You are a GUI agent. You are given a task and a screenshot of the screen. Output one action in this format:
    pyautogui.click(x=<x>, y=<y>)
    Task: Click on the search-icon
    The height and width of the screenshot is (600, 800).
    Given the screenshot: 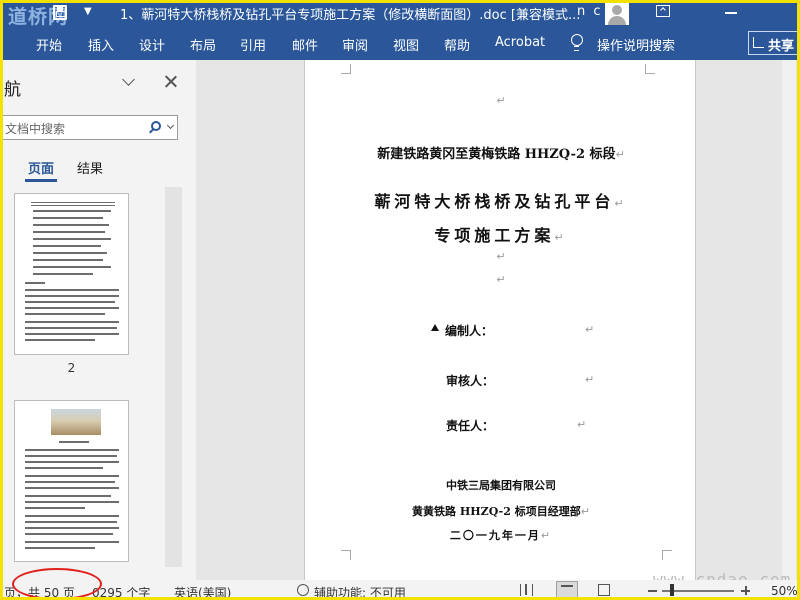 What is the action you would take?
    pyautogui.click(x=156, y=126)
    